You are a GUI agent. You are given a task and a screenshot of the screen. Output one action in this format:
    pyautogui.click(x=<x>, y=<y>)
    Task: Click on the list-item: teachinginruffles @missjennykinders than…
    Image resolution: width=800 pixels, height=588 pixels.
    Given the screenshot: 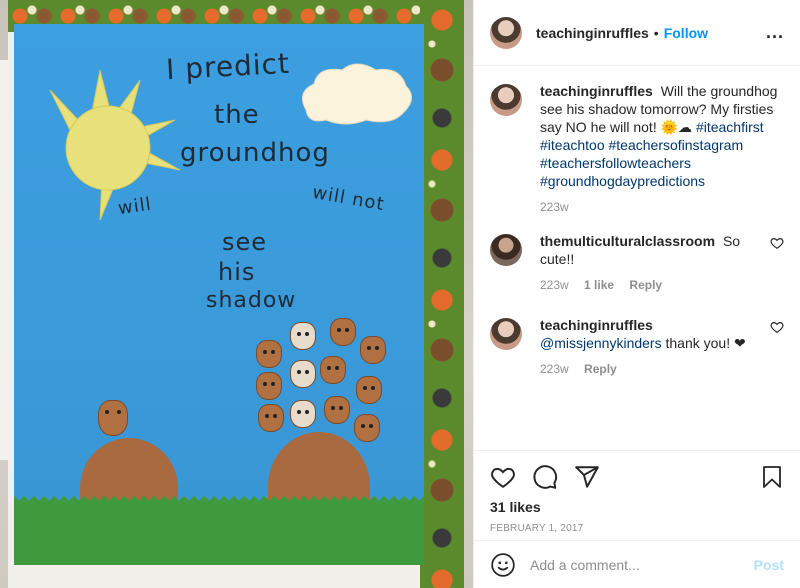 What is the action you would take?
    pyautogui.click(x=637, y=347)
    